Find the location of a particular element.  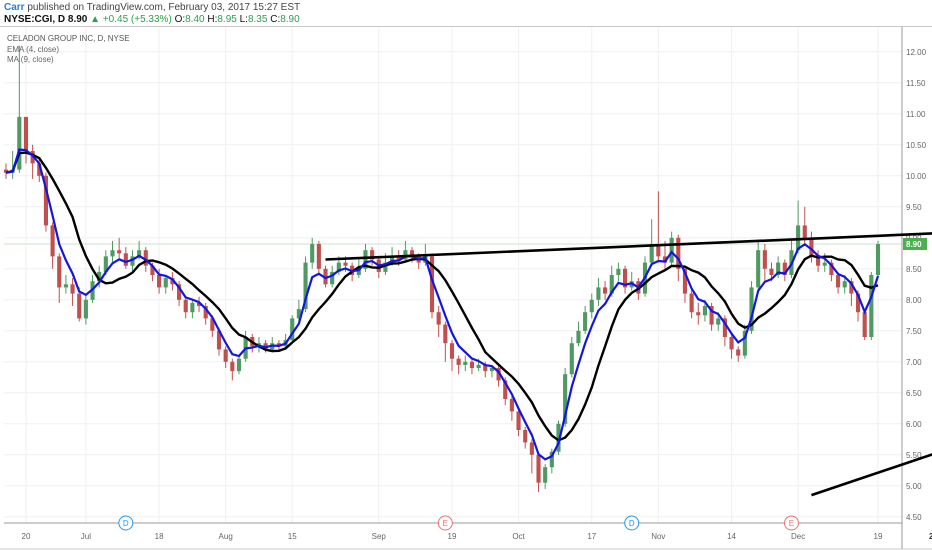

high-value: 8.95 is located at coordinates (227, 19).